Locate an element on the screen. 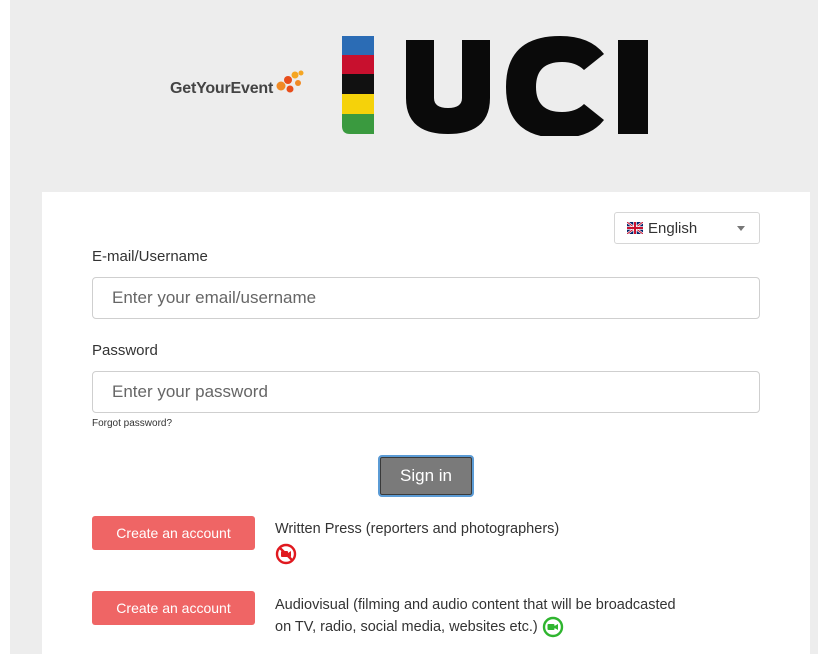 The height and width of the screenshot is (654, 818). uci-stripe-yellow is located at coordinates (358, 104).